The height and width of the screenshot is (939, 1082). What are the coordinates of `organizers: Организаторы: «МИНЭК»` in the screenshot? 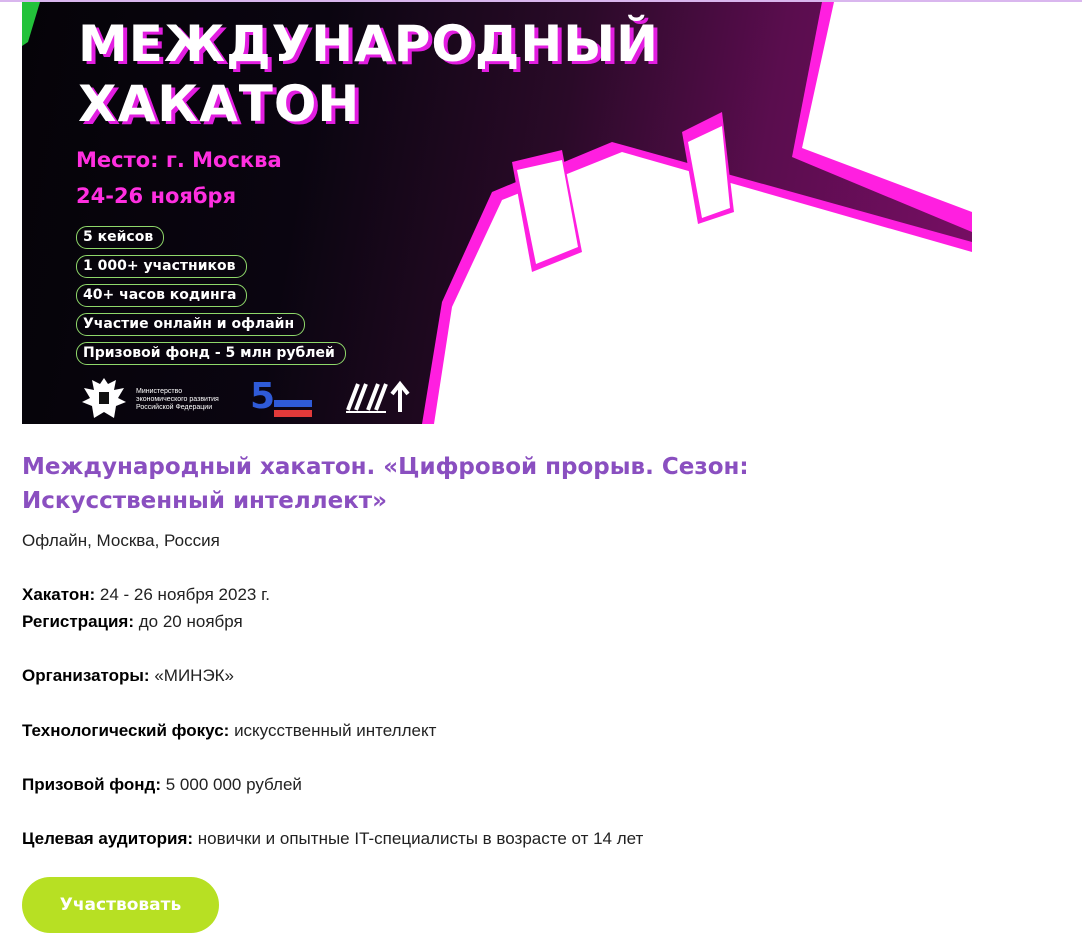 It's located at (128, 676).